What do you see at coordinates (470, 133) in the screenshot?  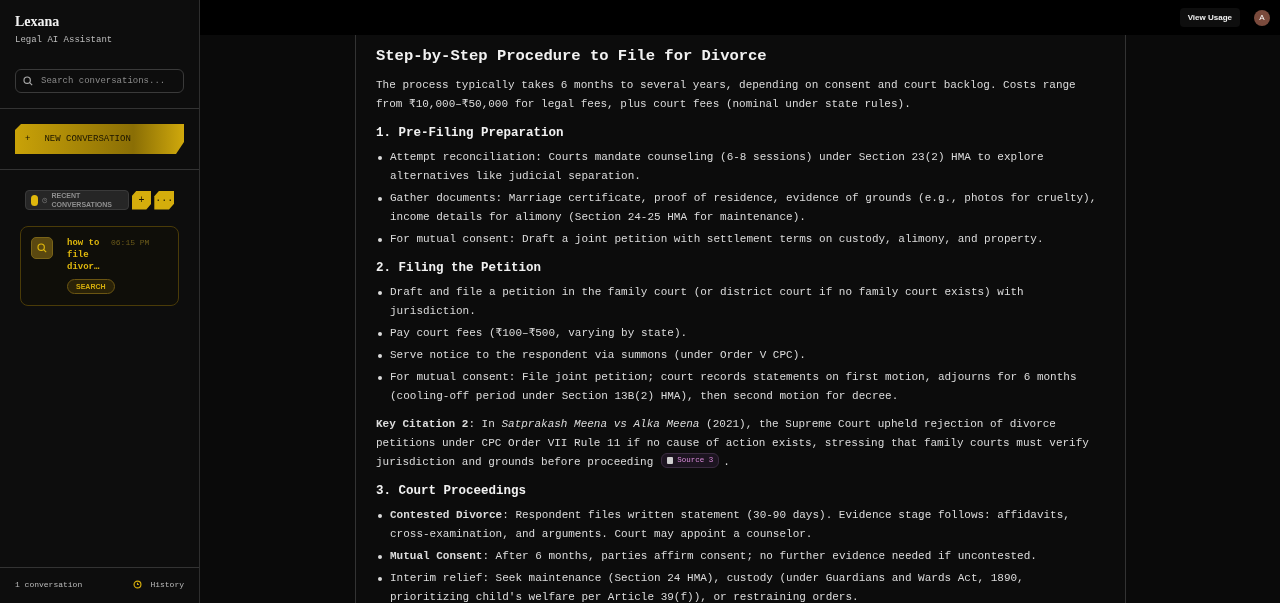 I see `section-heading: 1. Pre-Filing Preparation` at bounding box center [470, 133].